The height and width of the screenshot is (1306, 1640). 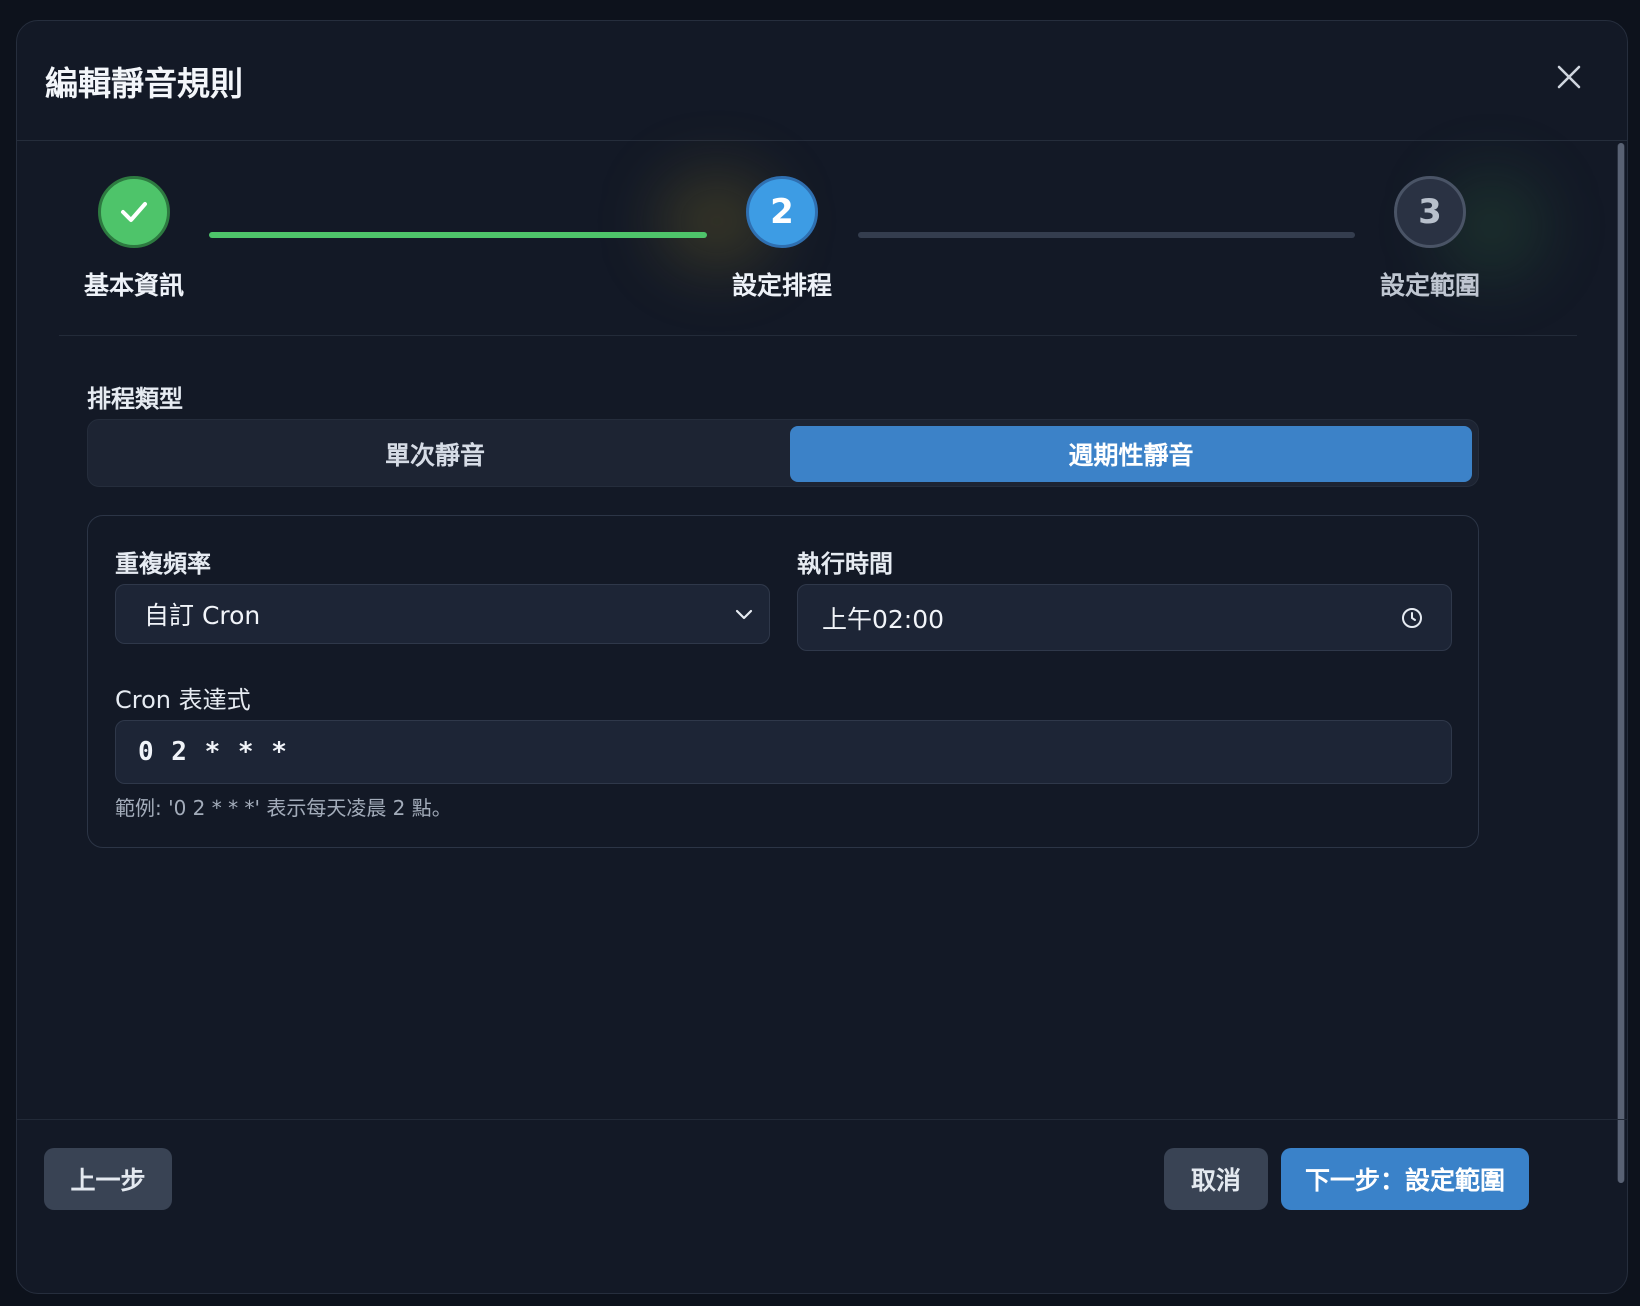 I want to click on recurring-mute-option: 週期性靜音, so click(x=1131, y=454).